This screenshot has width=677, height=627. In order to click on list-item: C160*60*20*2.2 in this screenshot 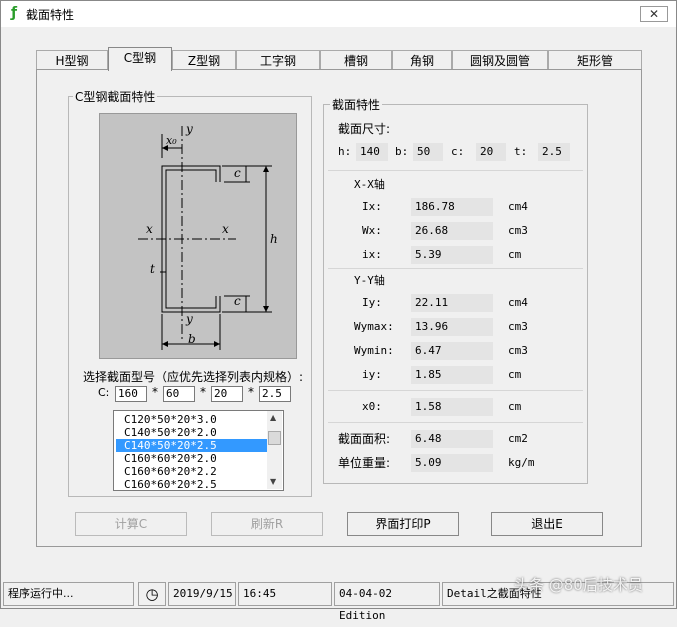, I will do `click(192, 471)`.